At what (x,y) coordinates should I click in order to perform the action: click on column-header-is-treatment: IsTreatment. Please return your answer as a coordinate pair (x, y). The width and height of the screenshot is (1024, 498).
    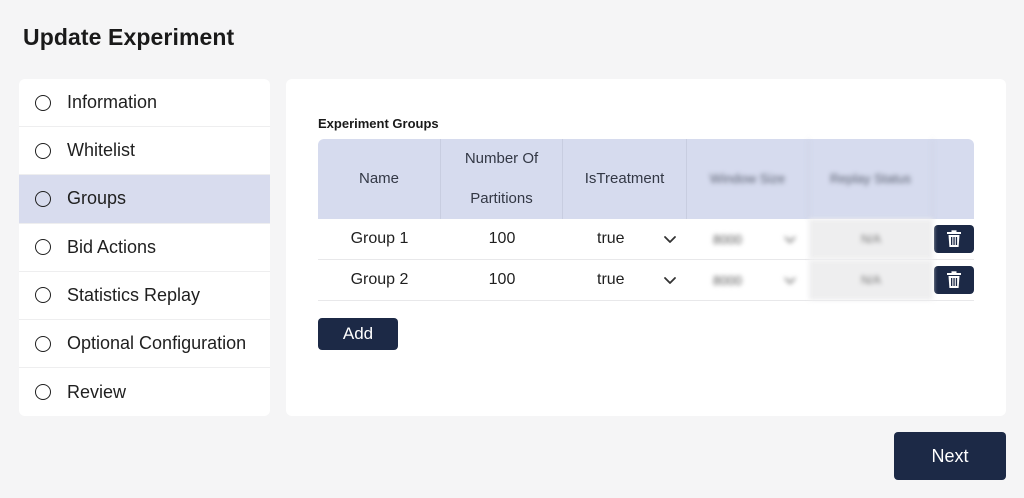
    Looking at the image, I should click on (625, 179).